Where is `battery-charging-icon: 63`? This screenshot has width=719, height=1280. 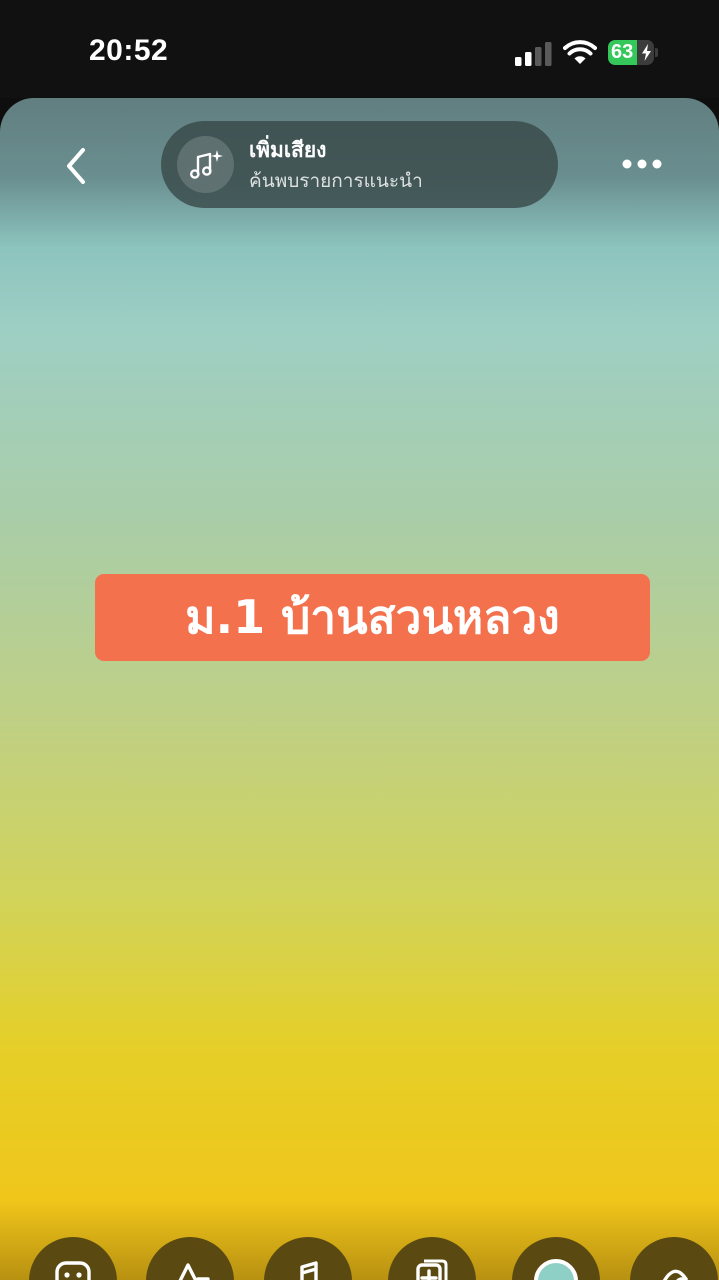
battery-charging-icon: 63 is located at coordinates (633, 52).